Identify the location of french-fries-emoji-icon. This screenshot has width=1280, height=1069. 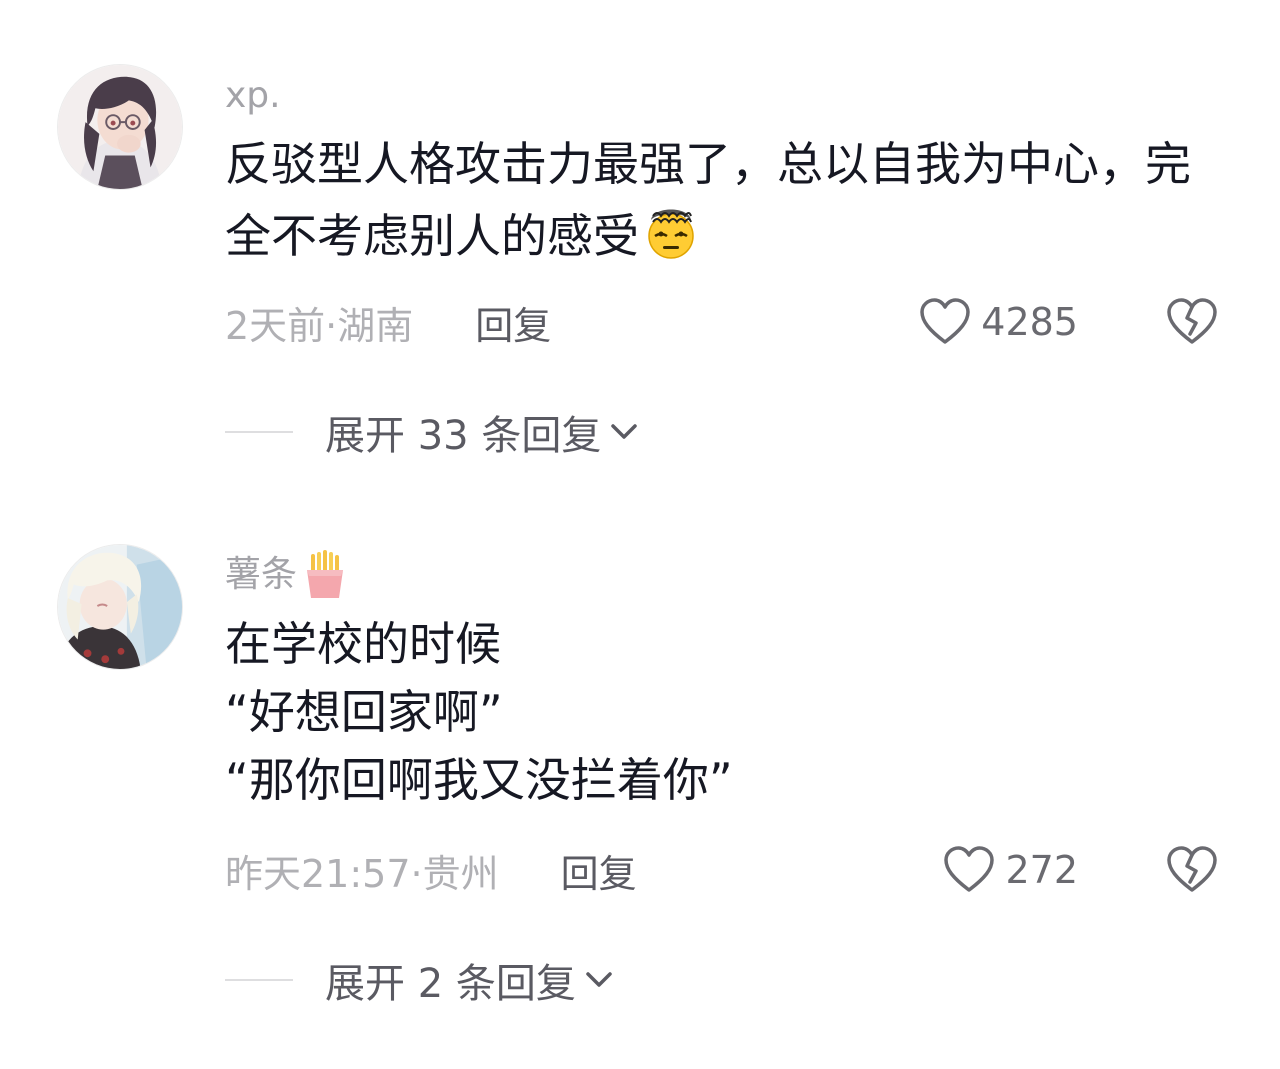
(325, 574).